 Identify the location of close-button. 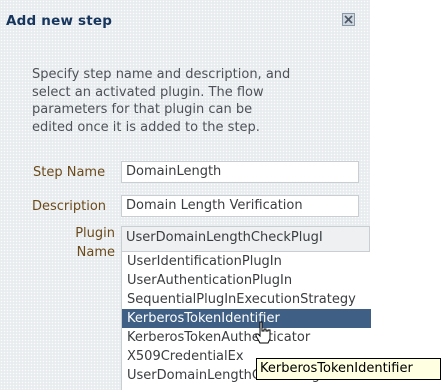
(348, 19).